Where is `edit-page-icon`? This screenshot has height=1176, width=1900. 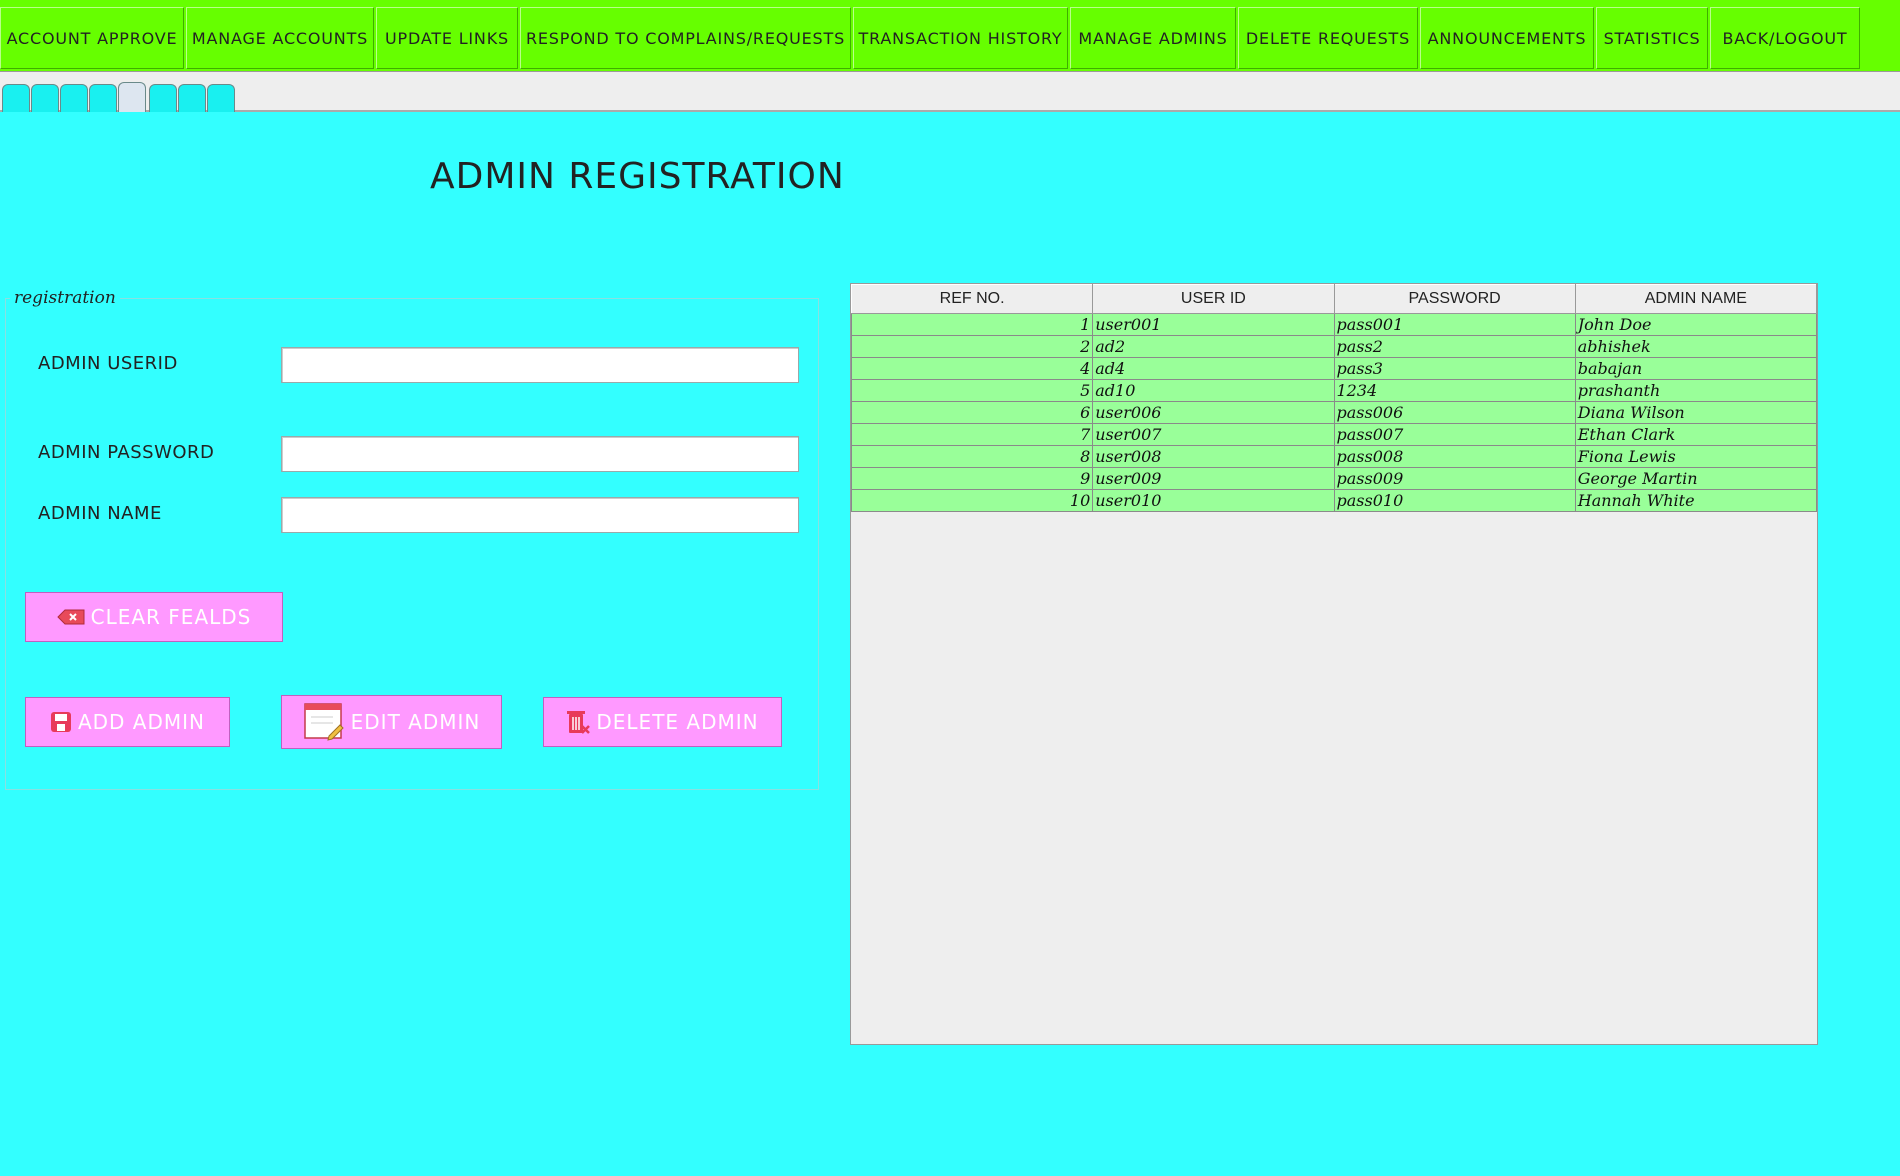
edit-page-icon is located at coordinates (324, 722).